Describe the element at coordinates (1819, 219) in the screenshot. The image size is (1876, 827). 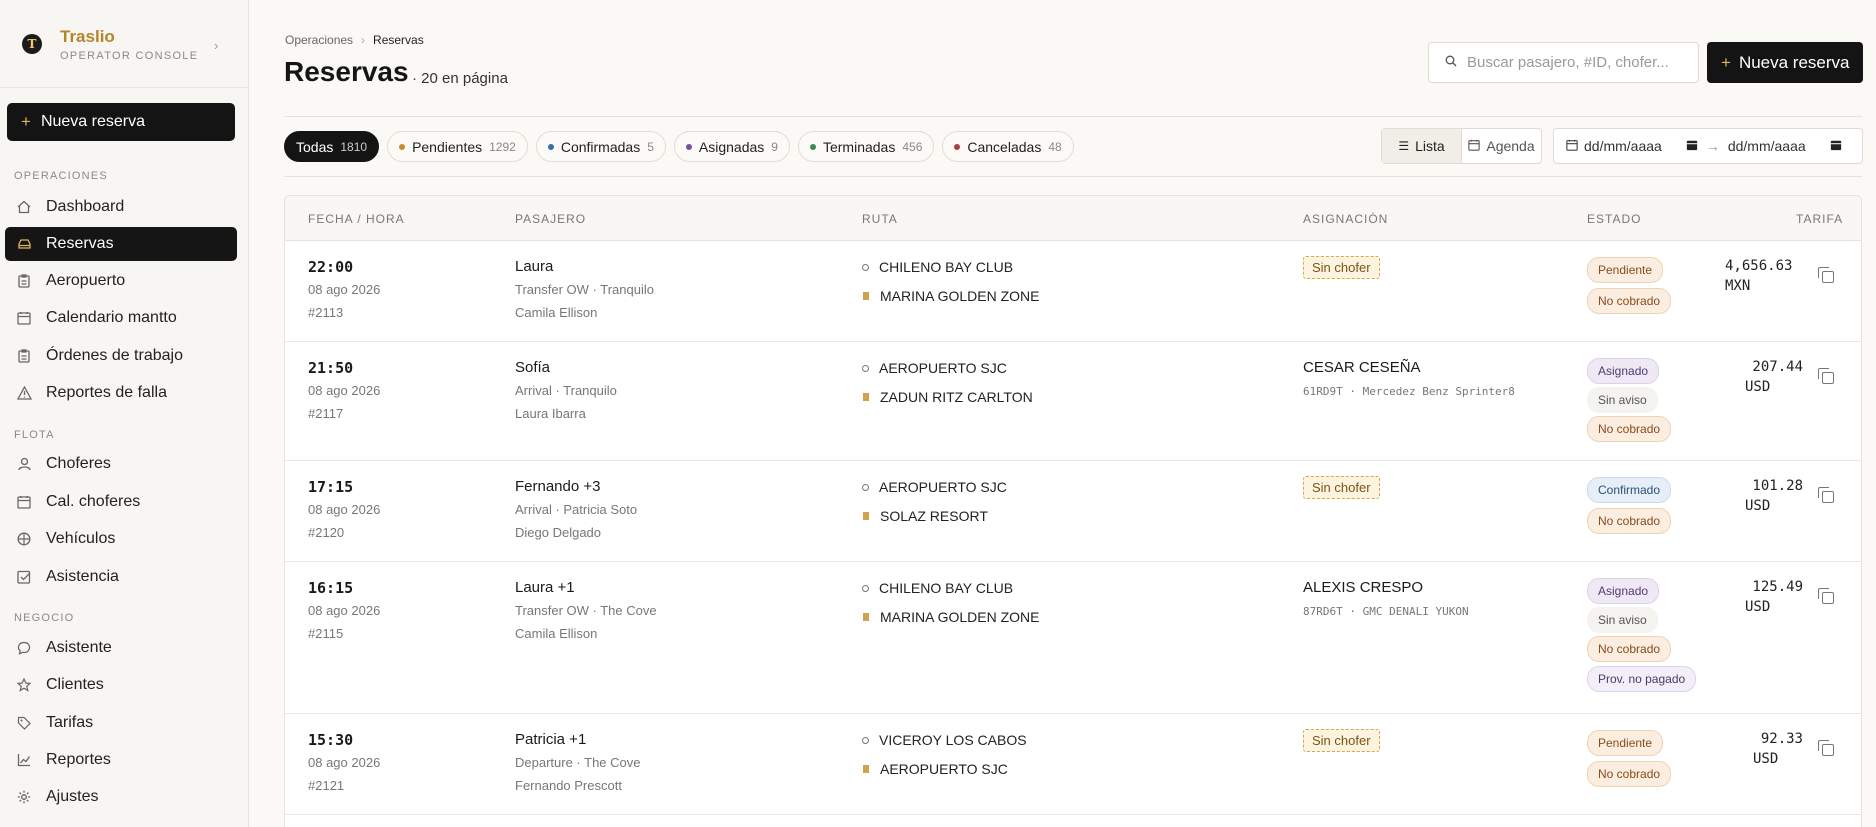
I see `column-header-fare: TARIFA` at that location.